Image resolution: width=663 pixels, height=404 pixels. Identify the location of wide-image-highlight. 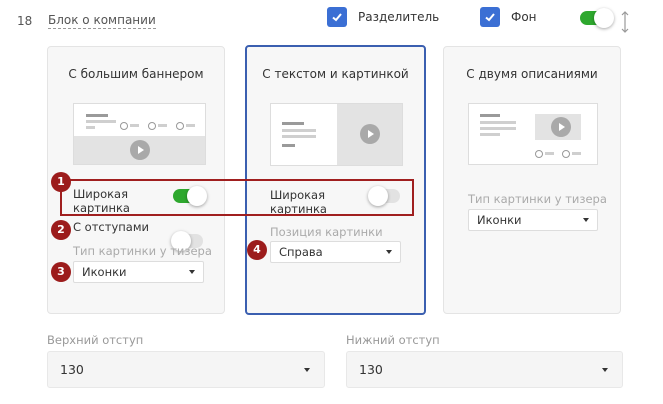
(237, 197).